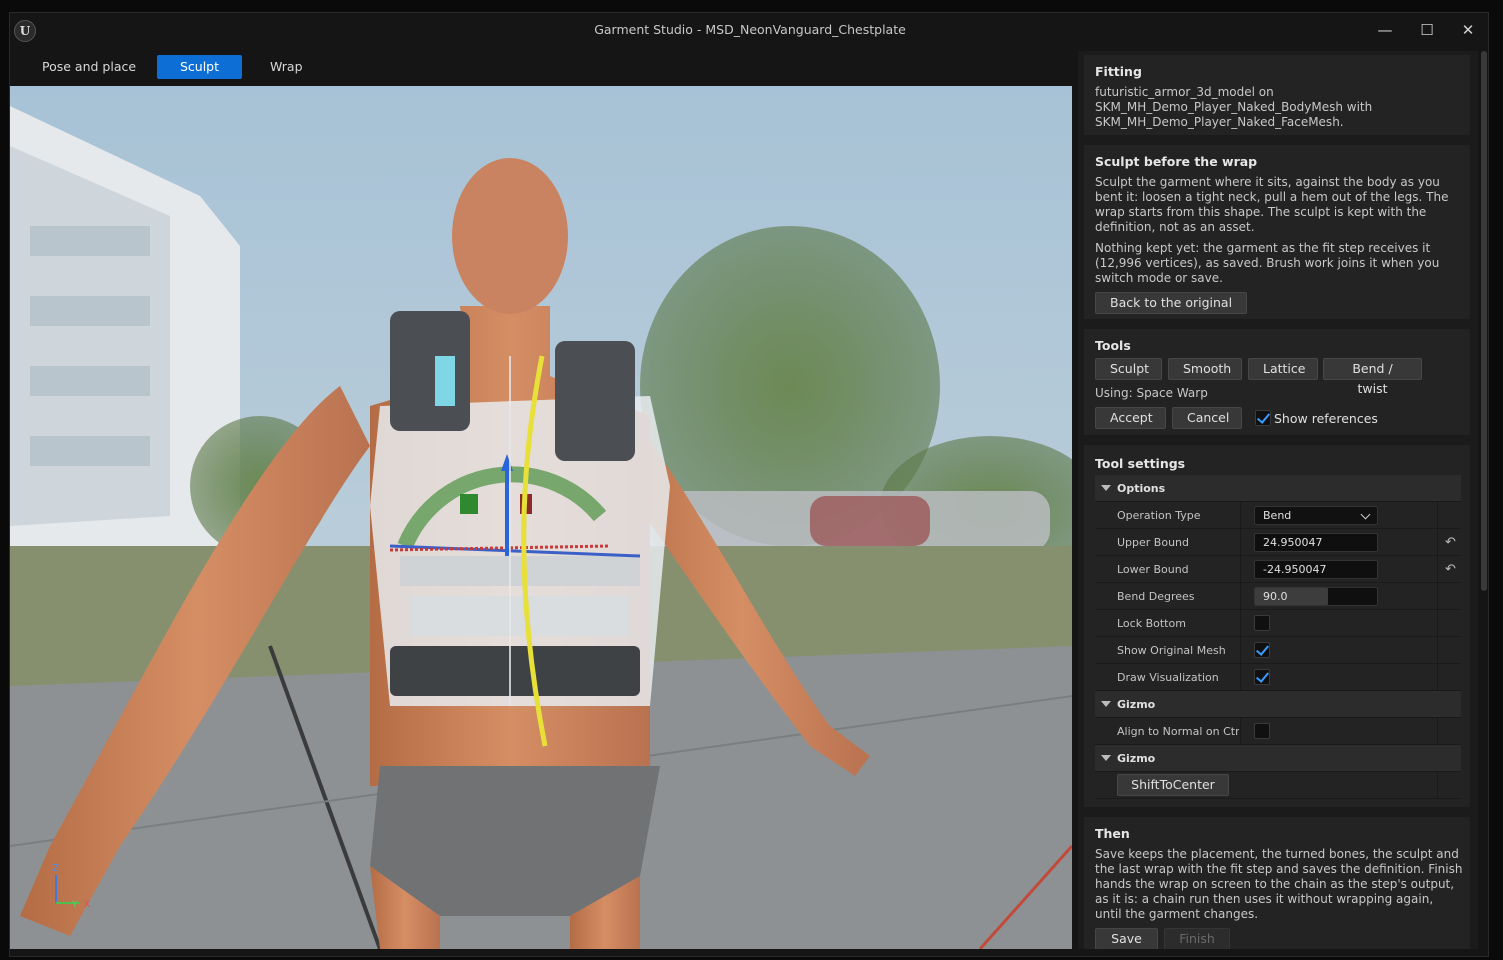 This screenshot has height=960, width=1503. Describe the element at coordinates (1316, 515) in the screenshot. I see `operation-type-dropdown: Bend` at that location.